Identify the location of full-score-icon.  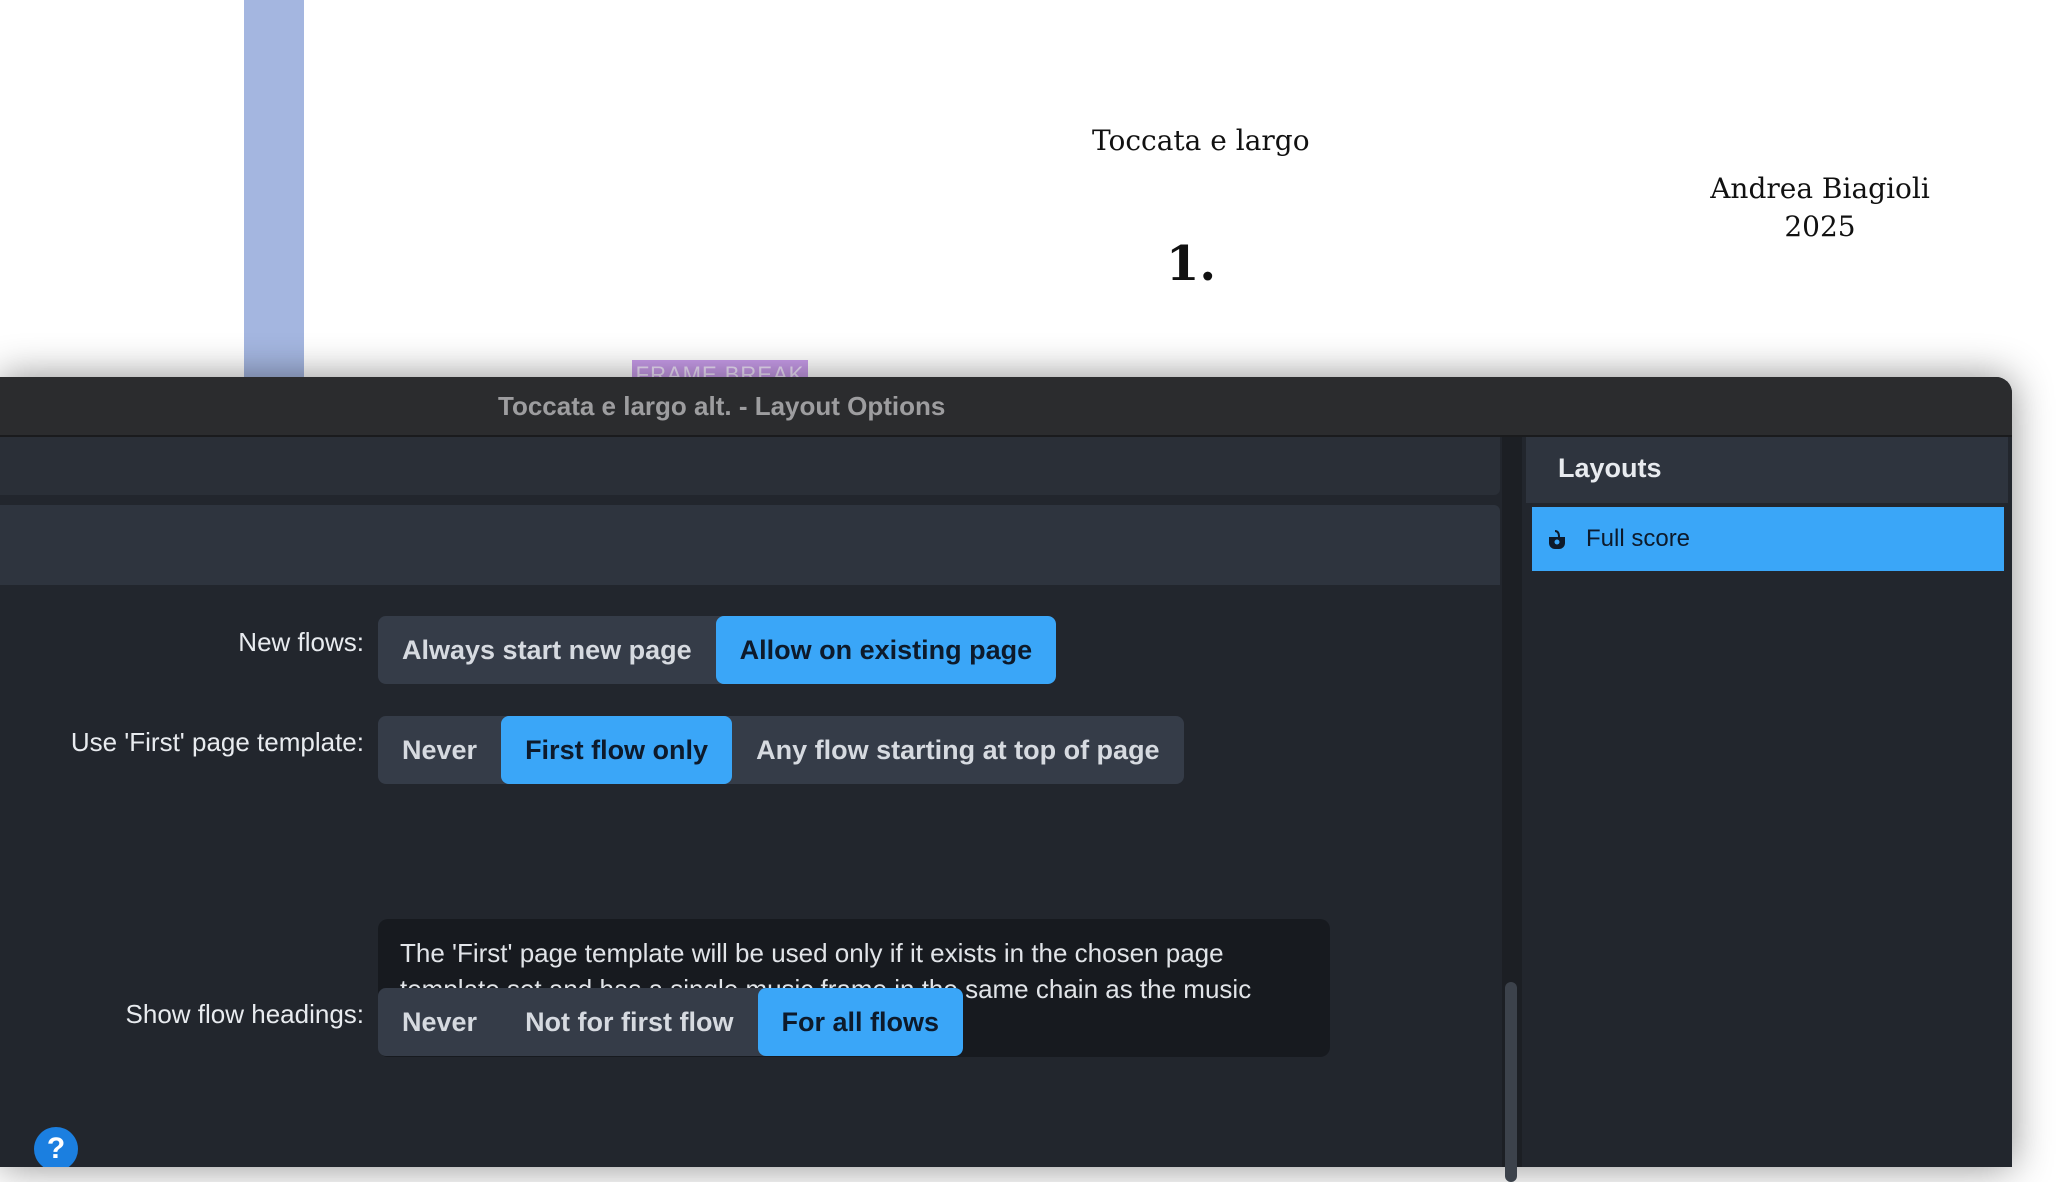
(1557, 539).